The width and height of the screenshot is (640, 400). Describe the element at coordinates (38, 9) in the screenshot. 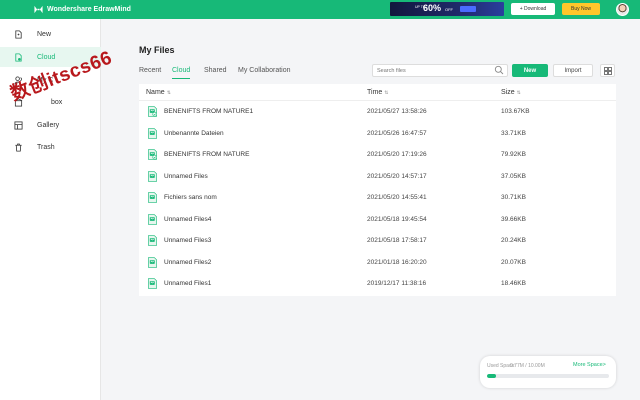

I see `edrawmind-logo-icon` at that location.